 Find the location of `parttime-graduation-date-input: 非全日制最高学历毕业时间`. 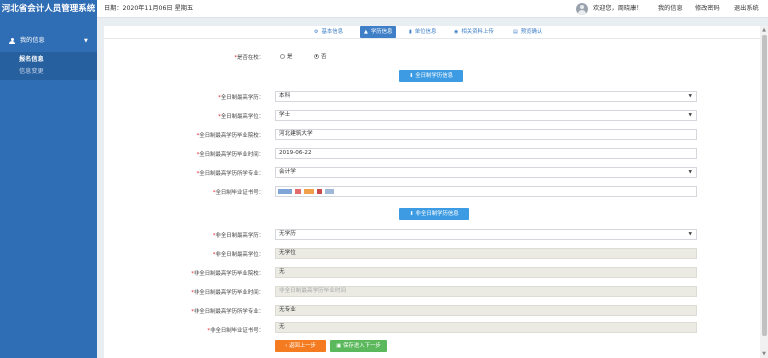

parttime-graduation-date-input: 非全日制最高学历毕业时间 is located at coordinates (486, 291).